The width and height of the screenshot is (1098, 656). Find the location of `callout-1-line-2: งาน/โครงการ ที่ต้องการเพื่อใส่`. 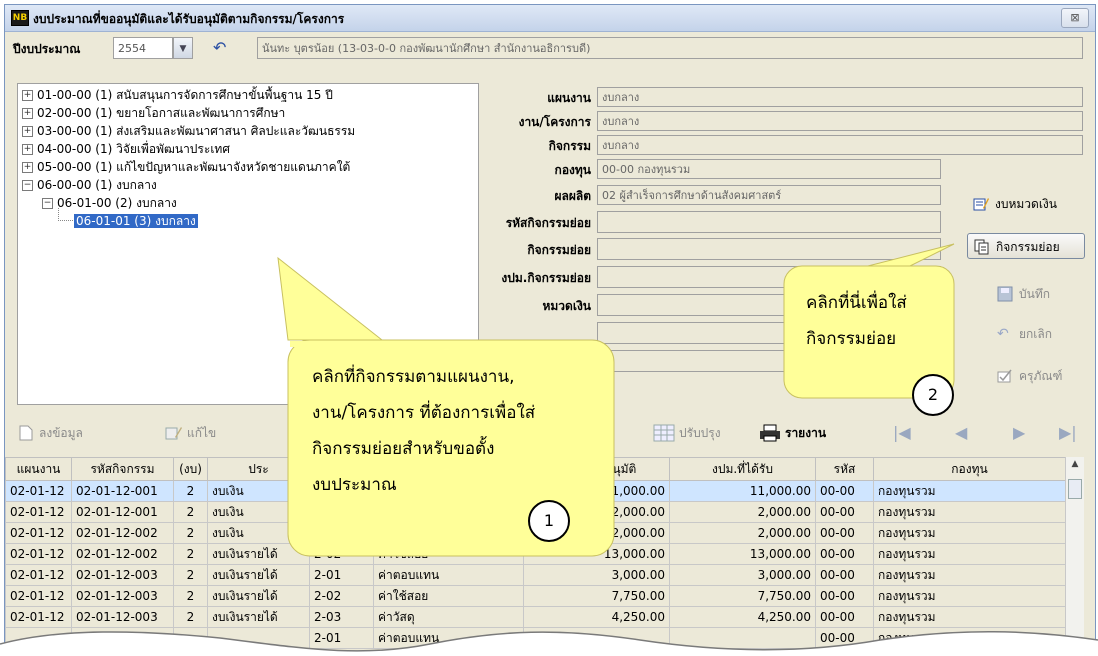

callout-1-line-2: งาน/โครงการ ที่ต้องการเพื่อใส่ is located at coordinates (424, 413).